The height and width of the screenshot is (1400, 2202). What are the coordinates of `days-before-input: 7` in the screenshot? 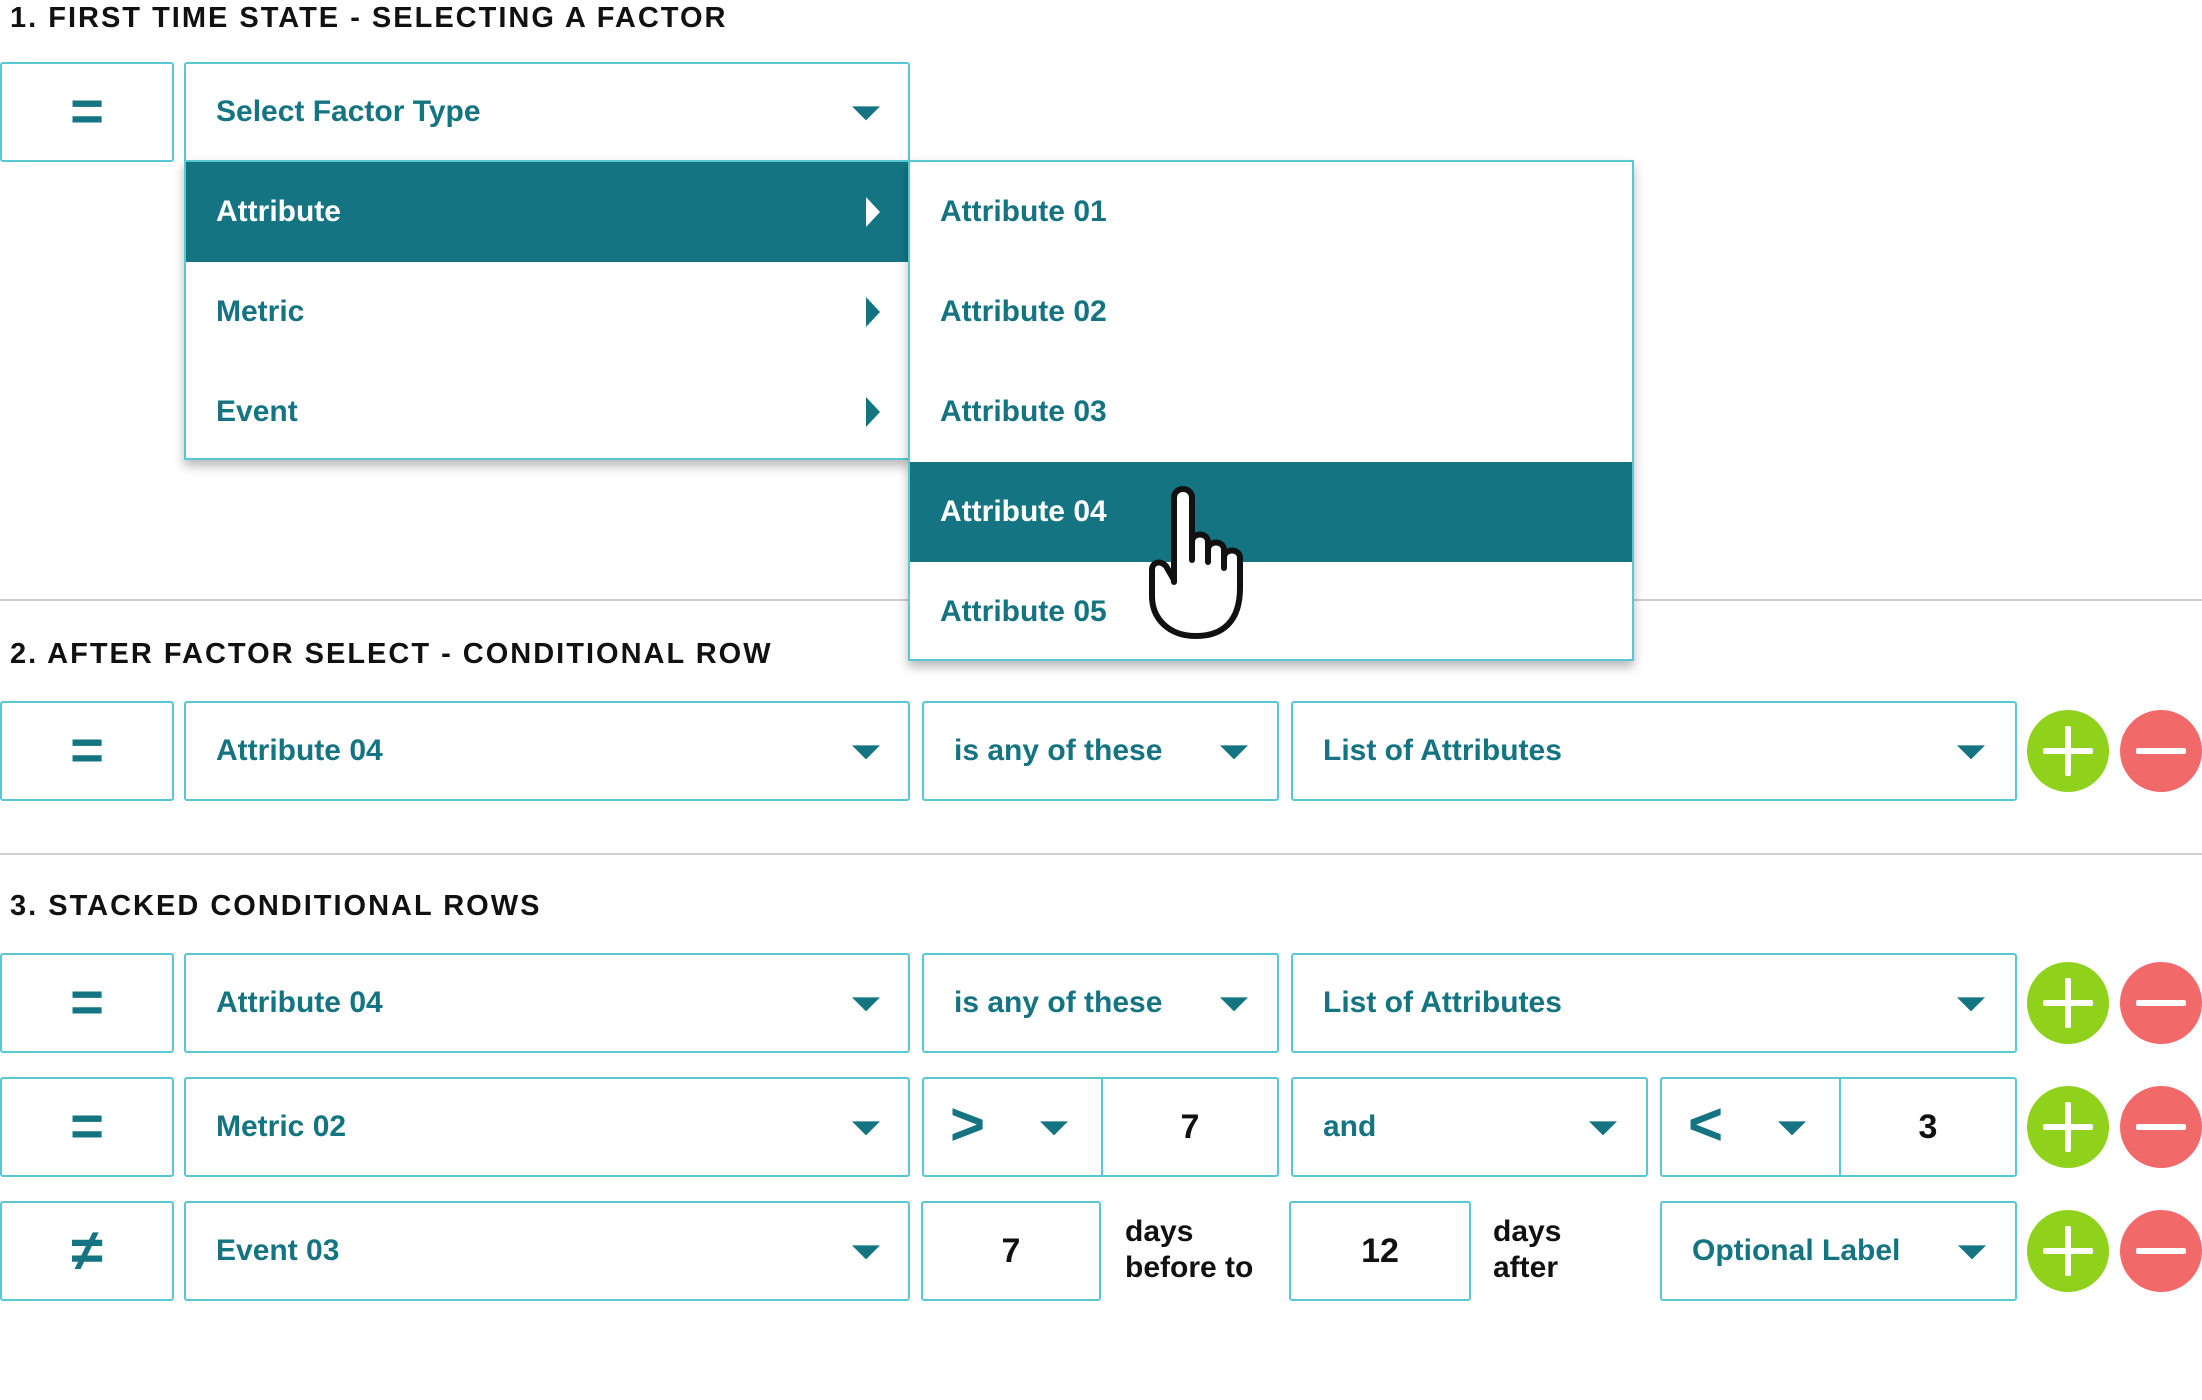 It's located at (1011, 1251).